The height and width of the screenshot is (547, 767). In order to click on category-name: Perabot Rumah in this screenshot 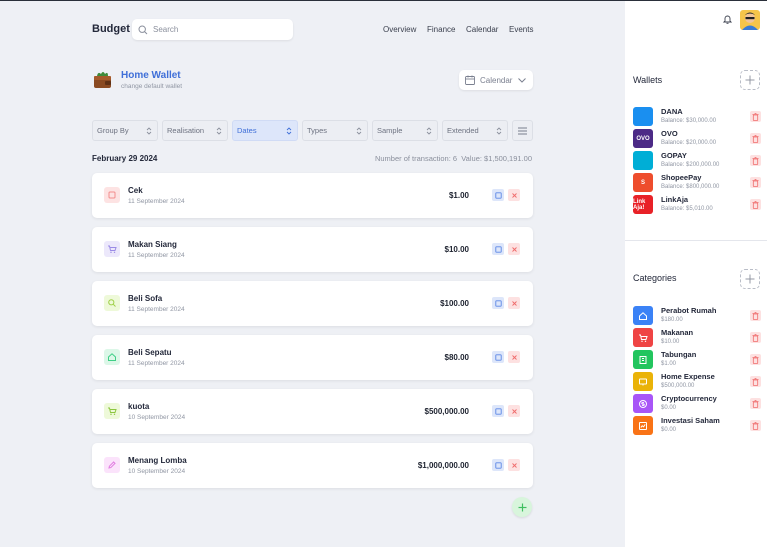, I will do `click(689, 310)`.